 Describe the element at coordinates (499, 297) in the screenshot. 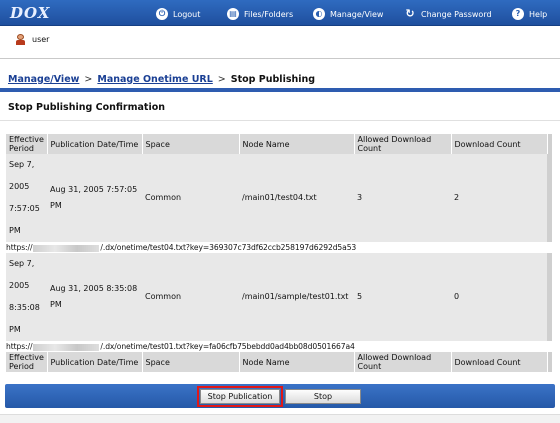

I see `cell-download-count: 0` at that location.